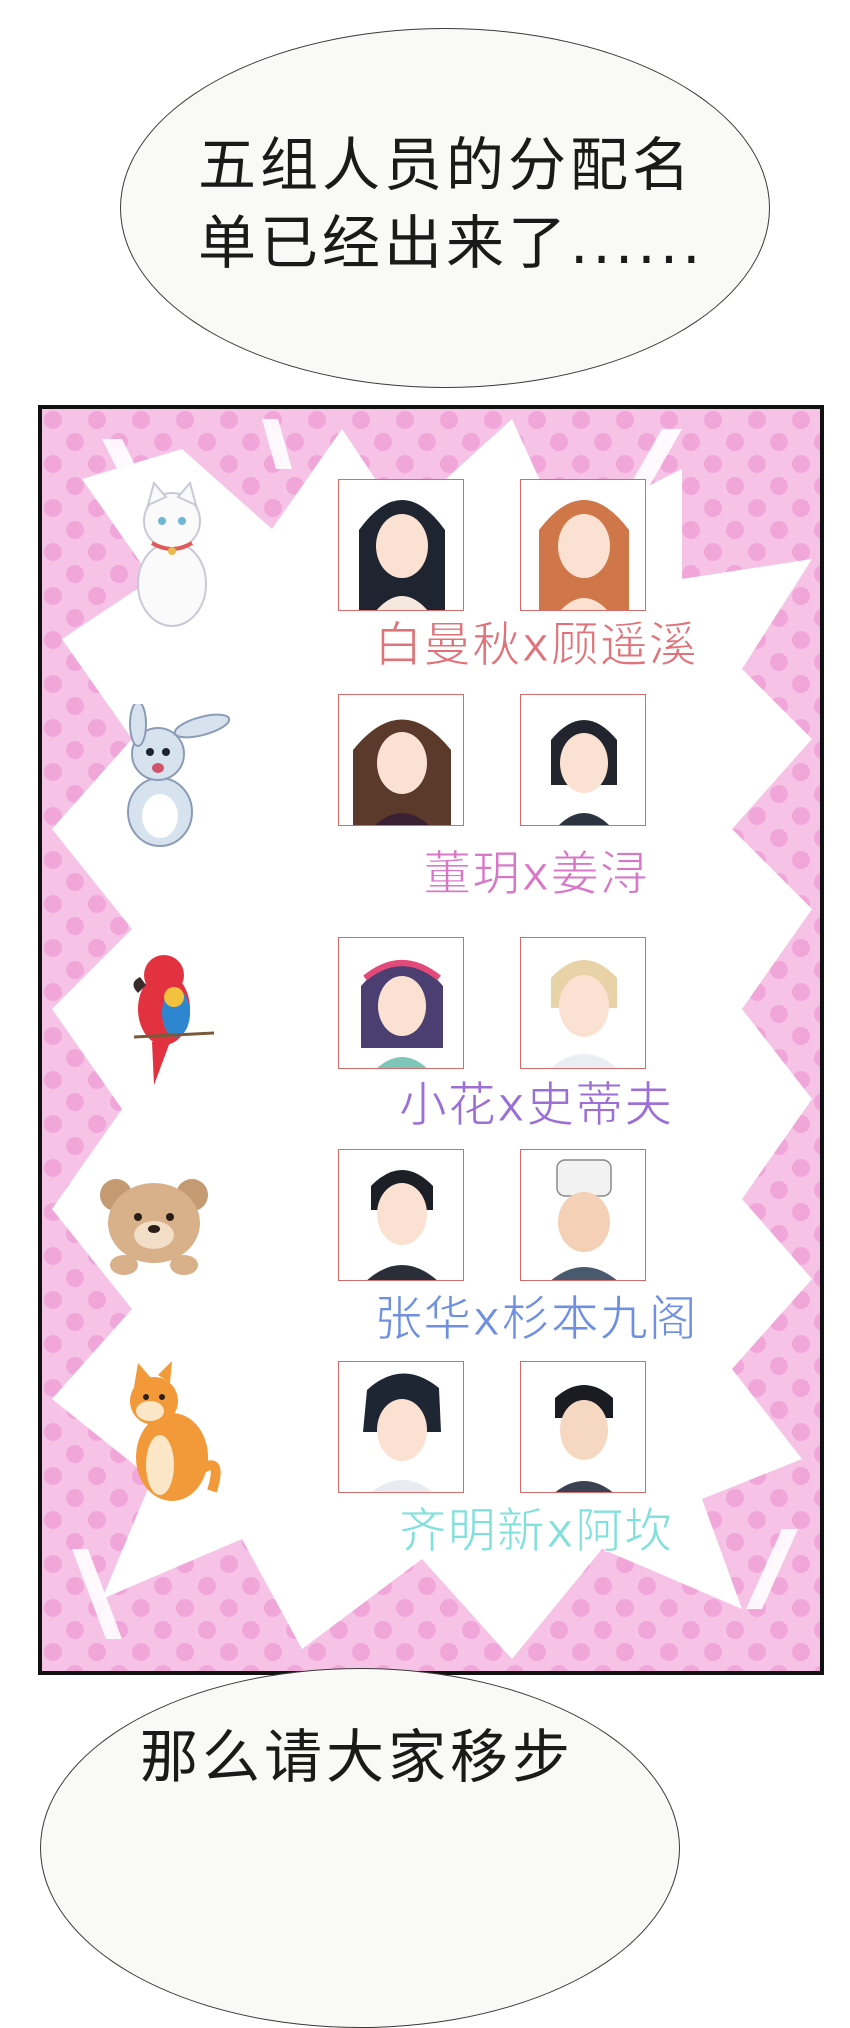 The width and height of the screenshot is (850, 2028). I want to click on pair-label: 白曼秋x顾遥溪, so click(536, 645).